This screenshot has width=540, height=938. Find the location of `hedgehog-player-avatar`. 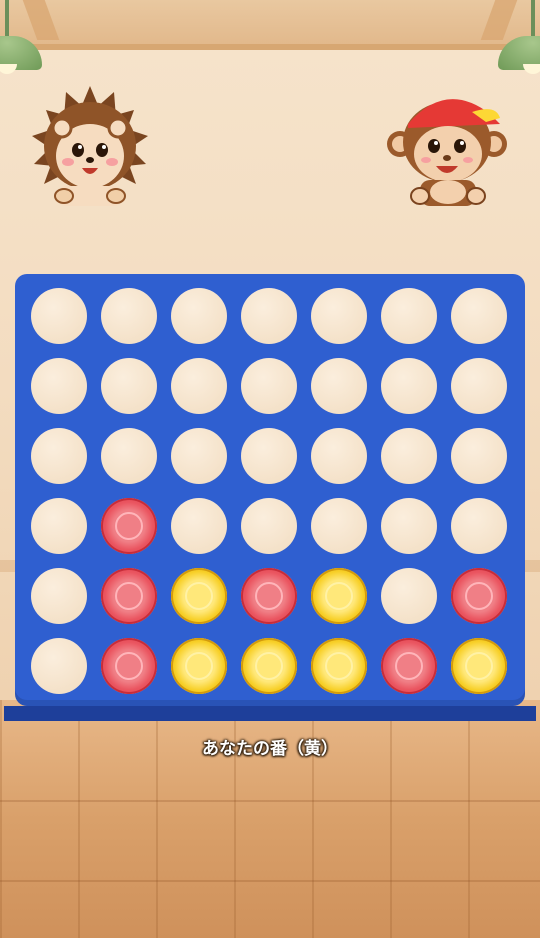

hedgehog-player-avatar is located at coordinates (90, 147).